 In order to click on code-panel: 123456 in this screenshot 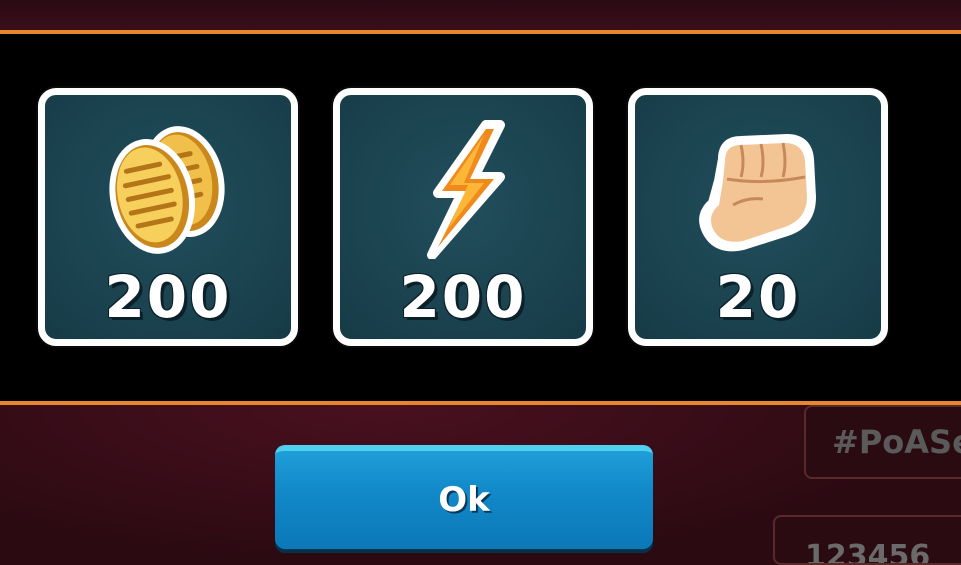, I will do `click(867, 540)`.